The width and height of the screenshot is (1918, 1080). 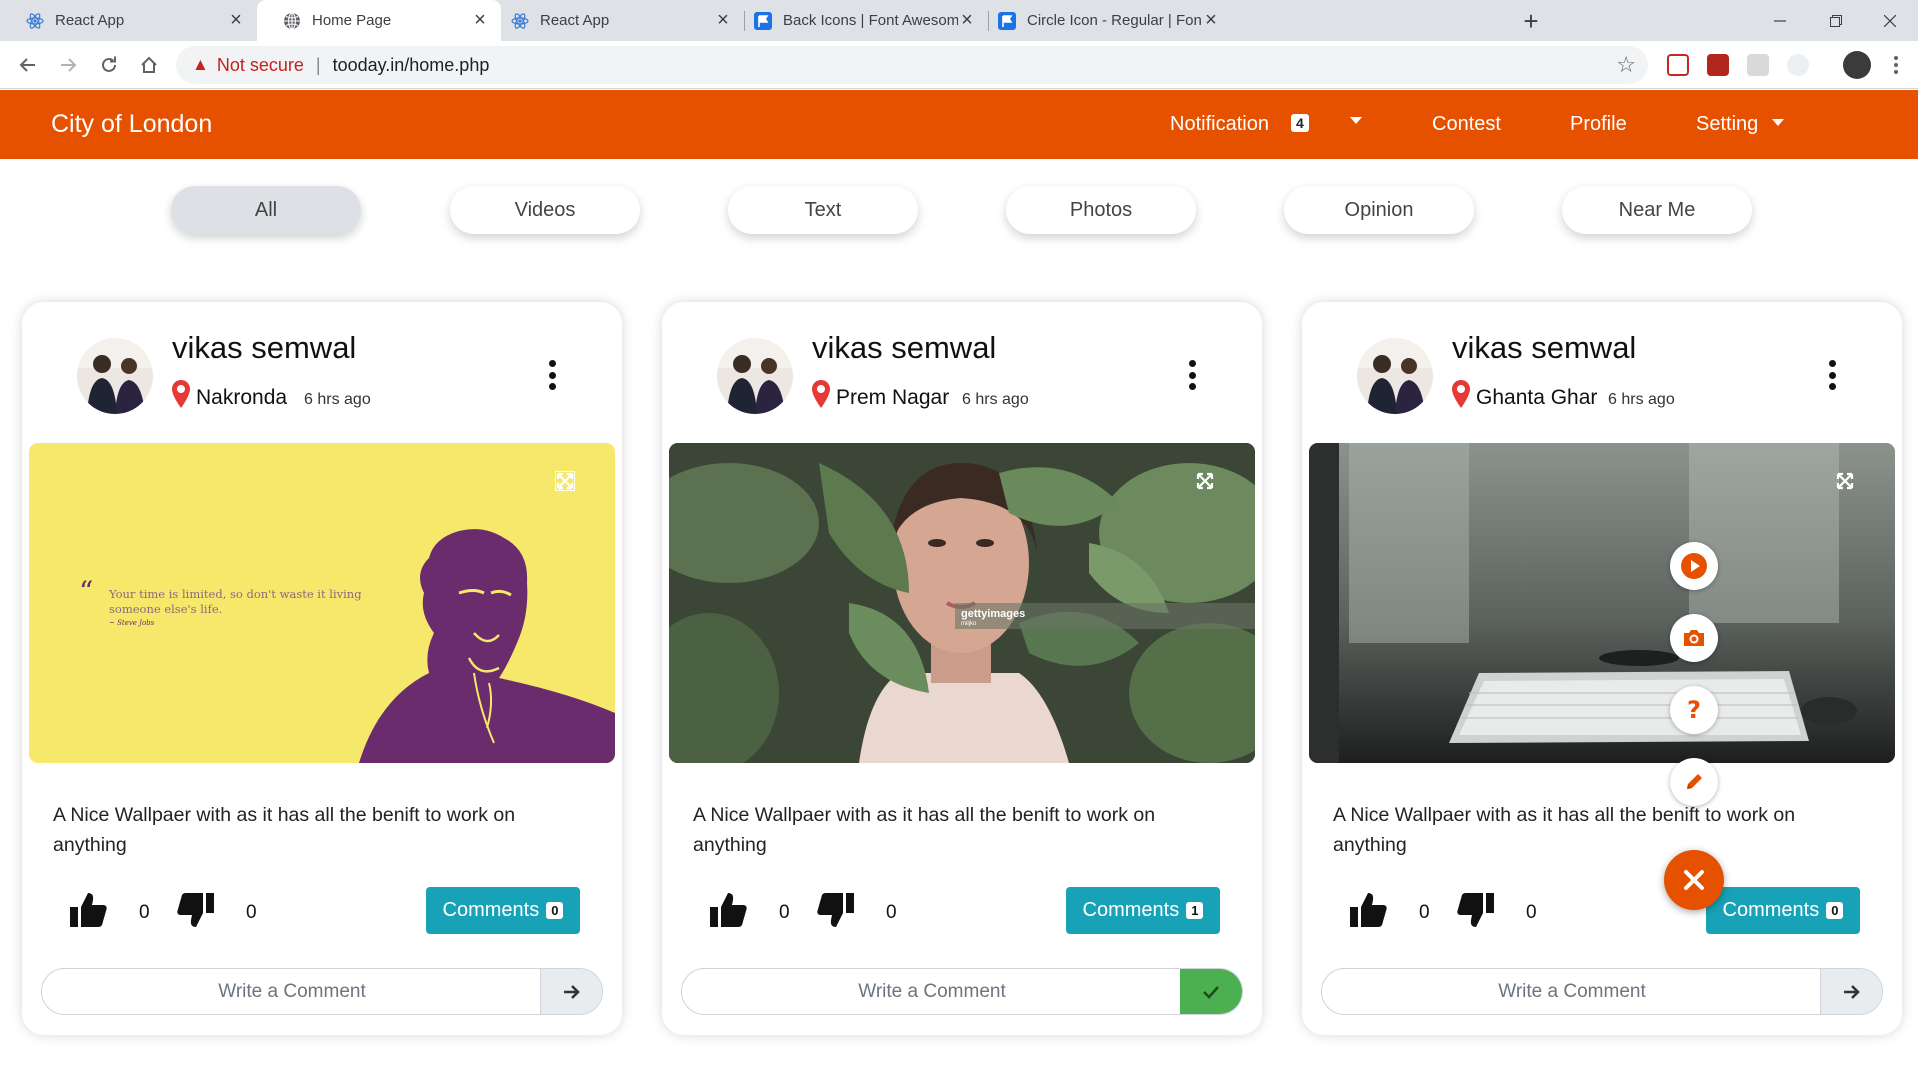 I want to click on comments-count-badge: 0, so click(x=555, y=910).